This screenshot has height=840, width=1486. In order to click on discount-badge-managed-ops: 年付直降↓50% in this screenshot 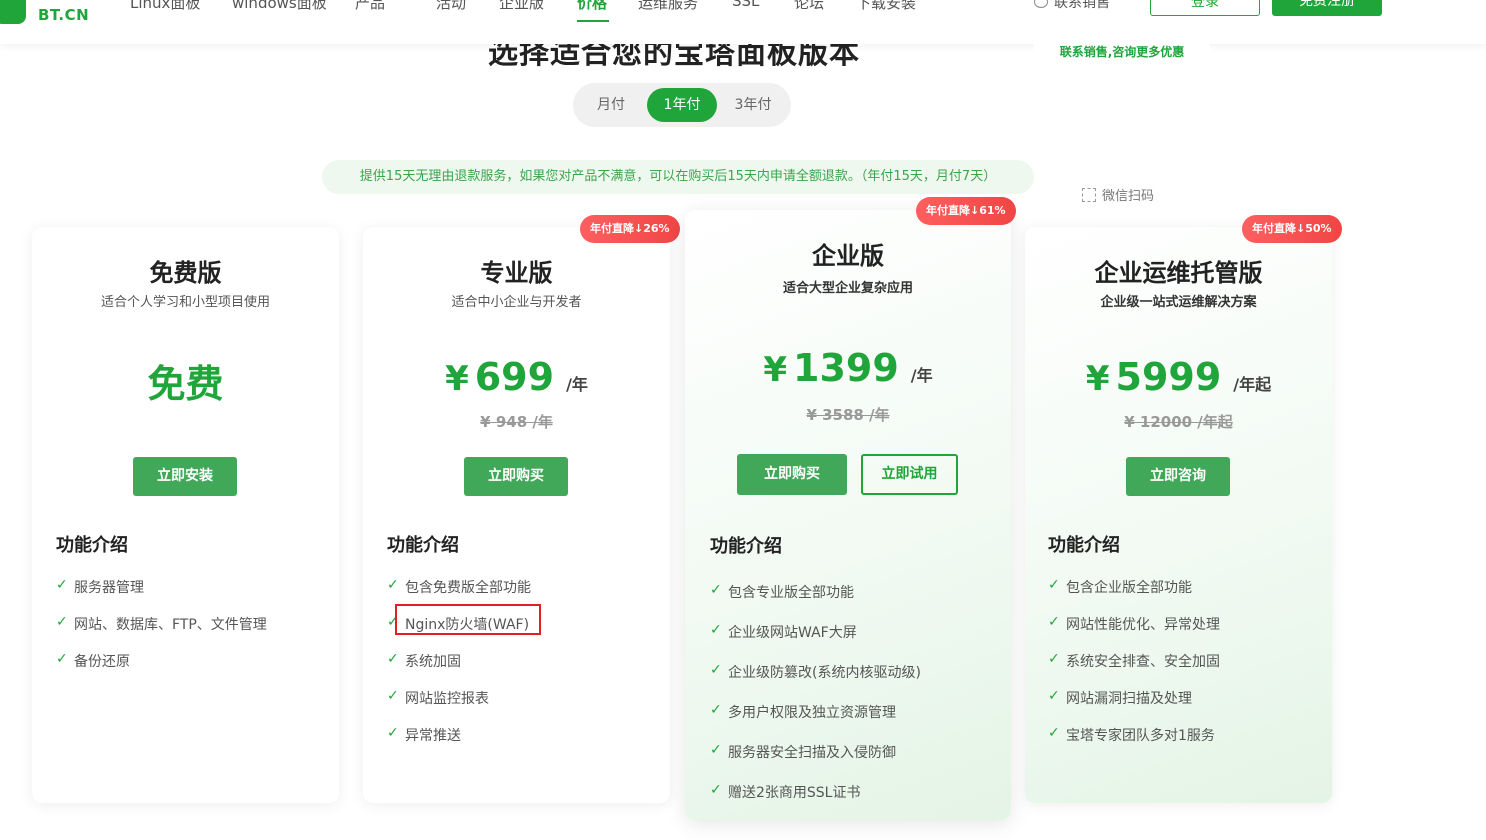, I will do `click(1292, 229)`.